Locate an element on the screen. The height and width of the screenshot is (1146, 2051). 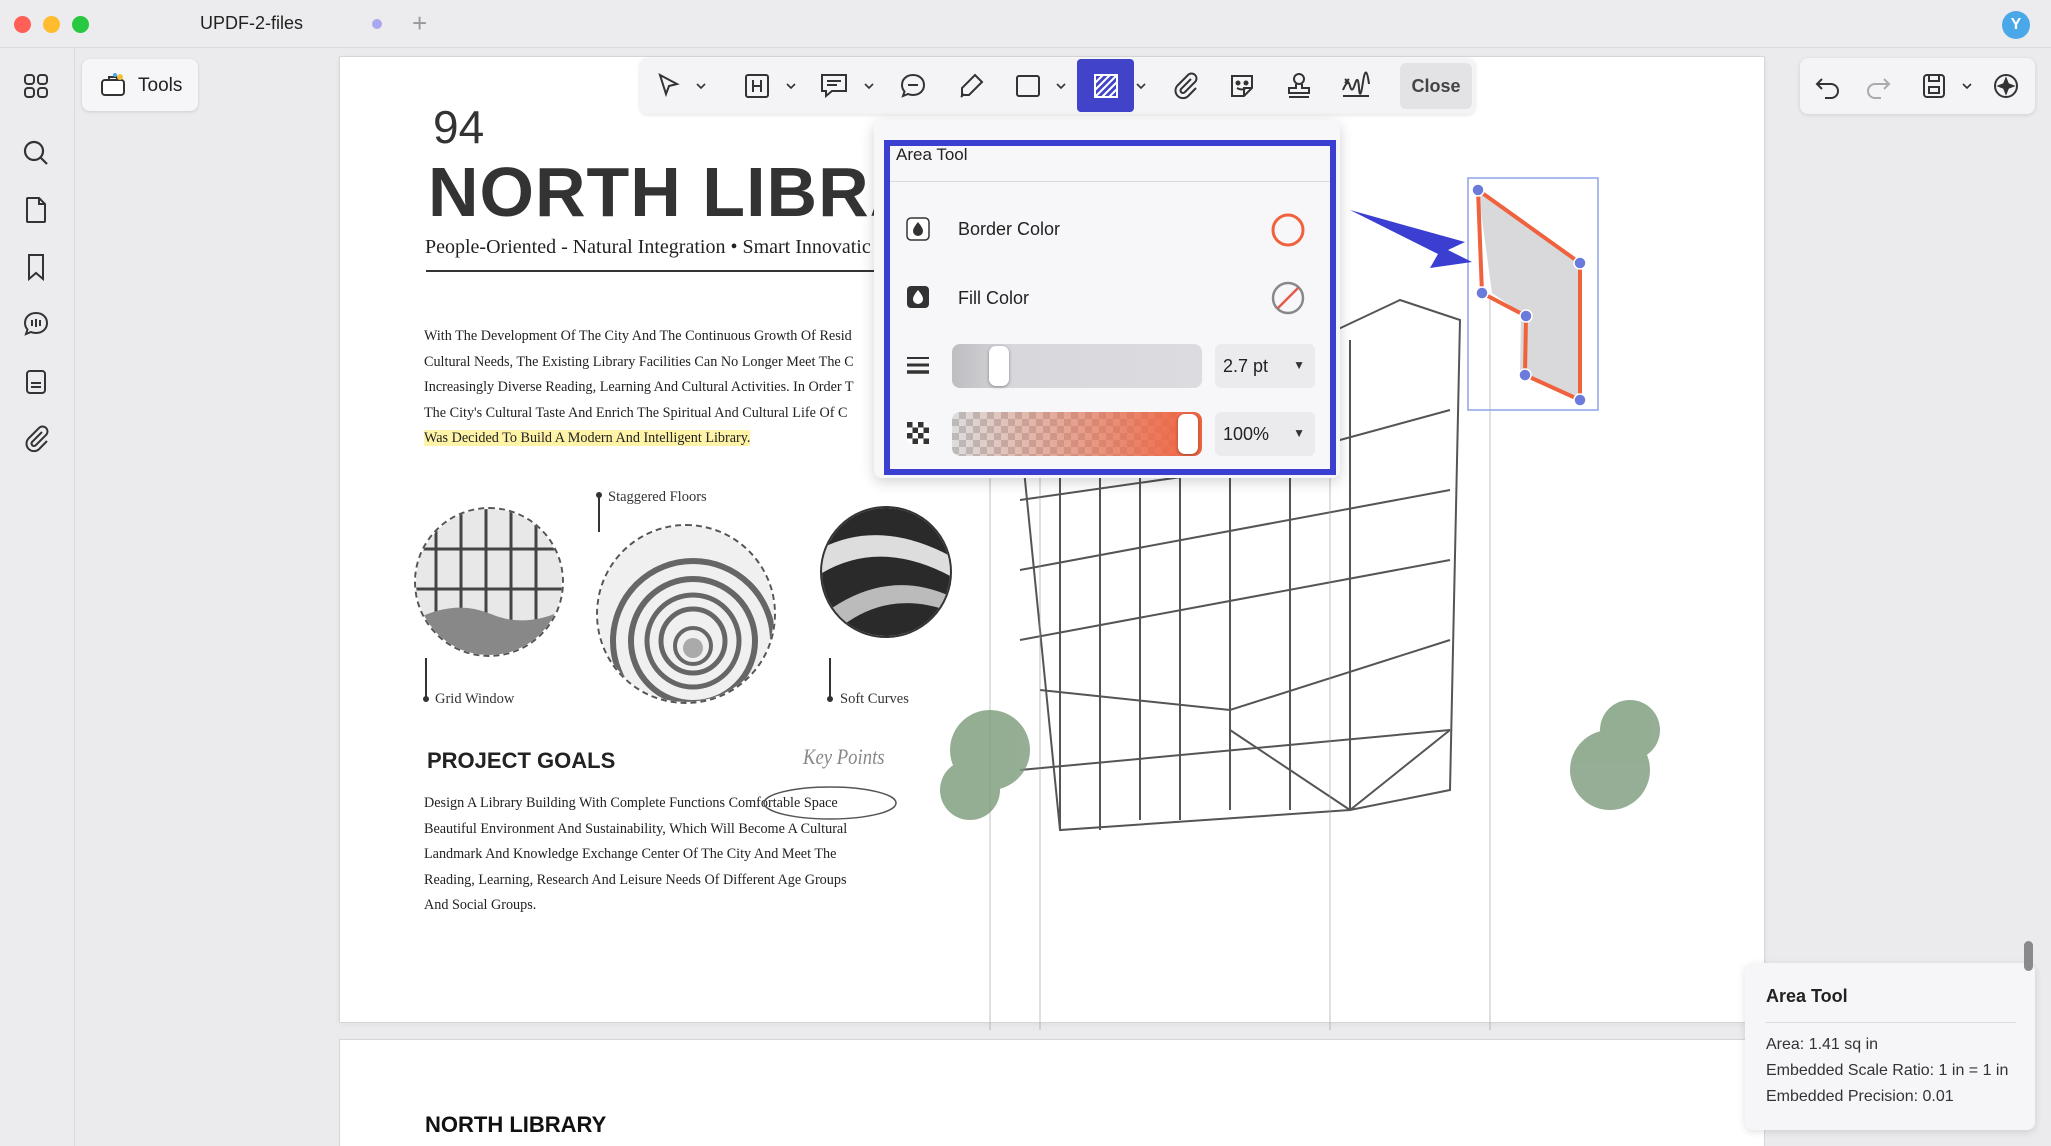
caption-staggered-floors: Staggered Floors is located at coordinates (657, 497).